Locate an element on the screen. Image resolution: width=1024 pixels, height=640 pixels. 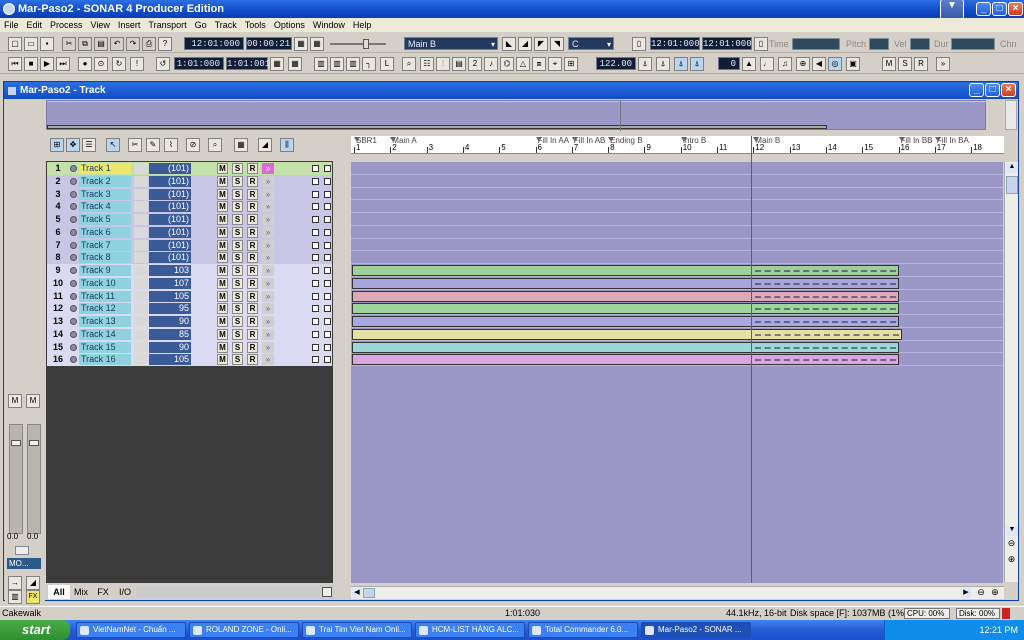
tempo-display: 122.00 is located at coordinates (616, 63).